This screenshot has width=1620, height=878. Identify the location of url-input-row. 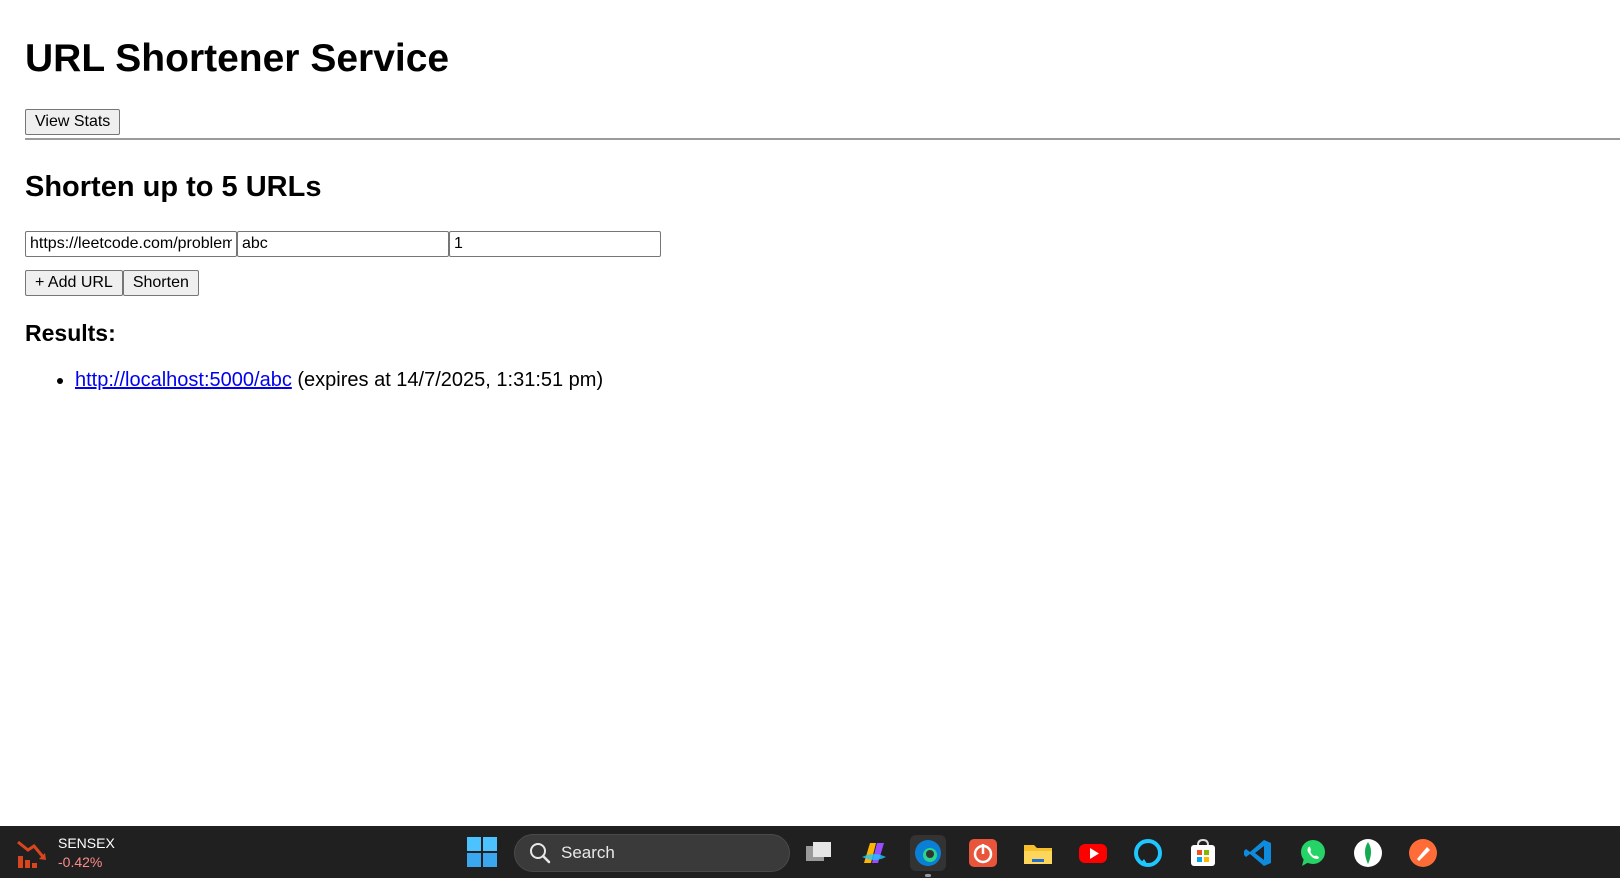
(343, 244).